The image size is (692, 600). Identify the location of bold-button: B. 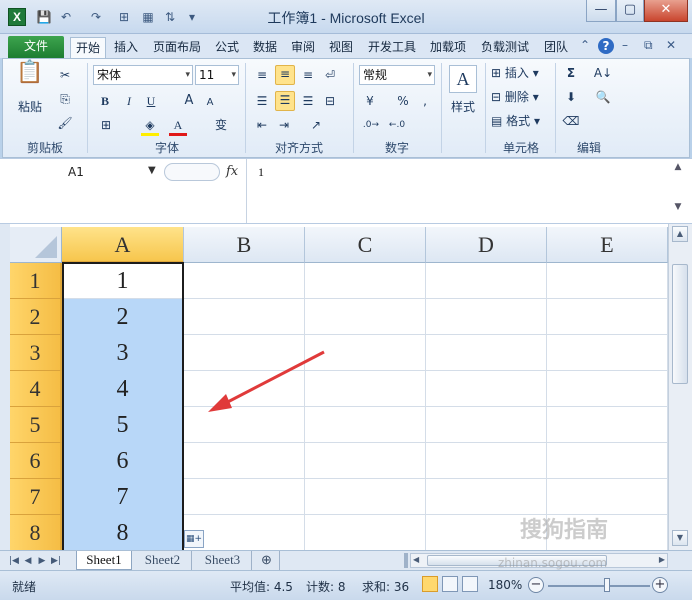
(105, 101).